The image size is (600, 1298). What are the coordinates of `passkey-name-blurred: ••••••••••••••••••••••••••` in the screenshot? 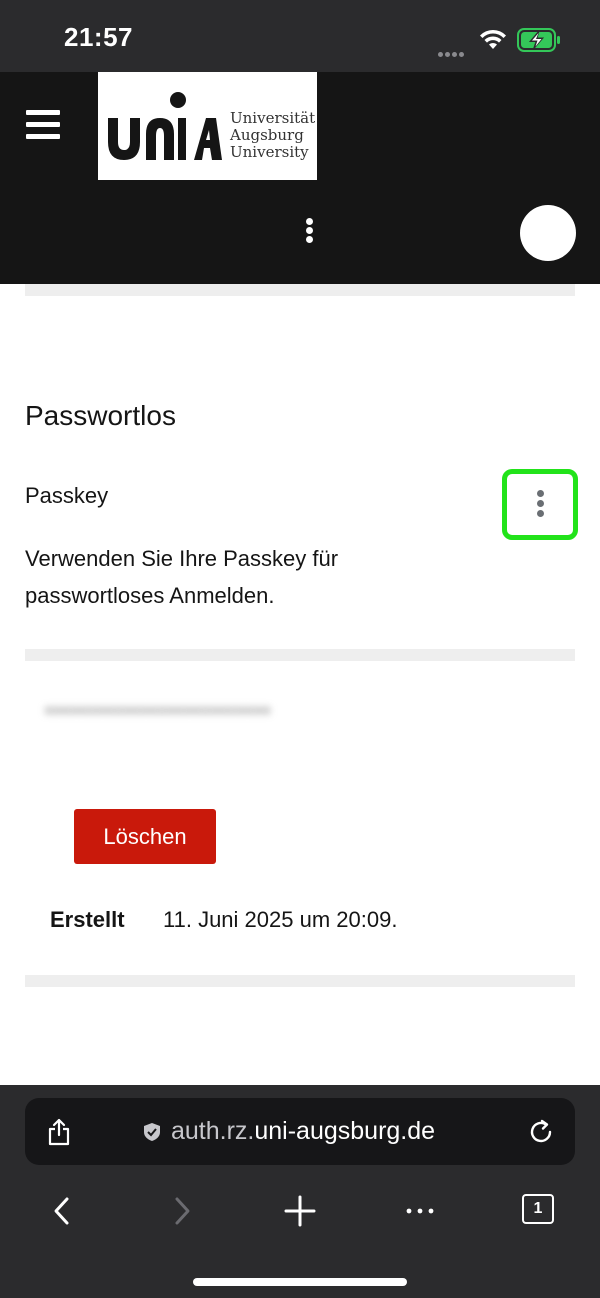 It's located at (158, 710).